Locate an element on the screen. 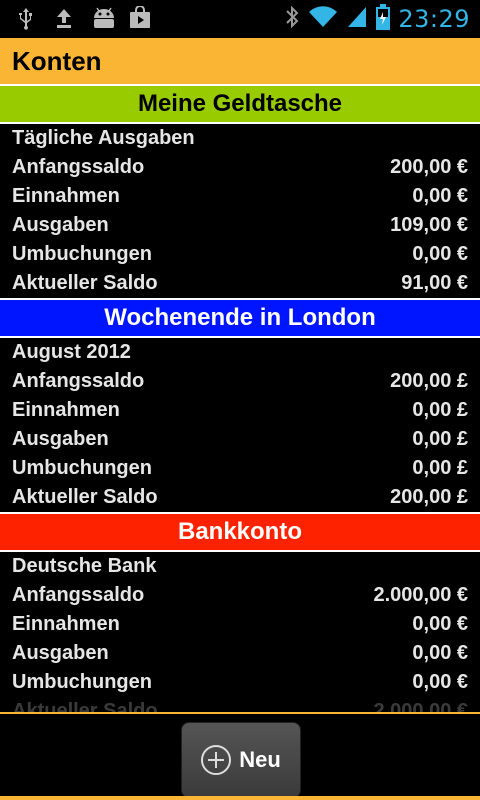 This screenshot has height=800, width=480. list-item: Ausgaben 0,00 € is located at coordinates (240, 653).